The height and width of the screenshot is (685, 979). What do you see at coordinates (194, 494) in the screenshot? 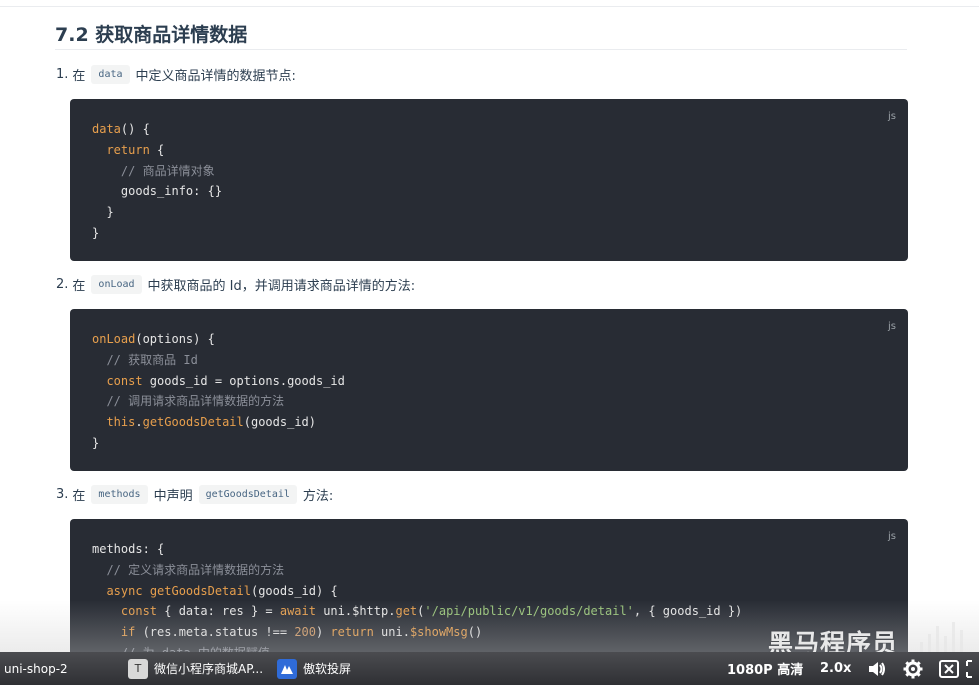
I see `step-3: 3. 在 methods 中声明 getGoodsDetail 方法:` at bounding box center [194, 494].